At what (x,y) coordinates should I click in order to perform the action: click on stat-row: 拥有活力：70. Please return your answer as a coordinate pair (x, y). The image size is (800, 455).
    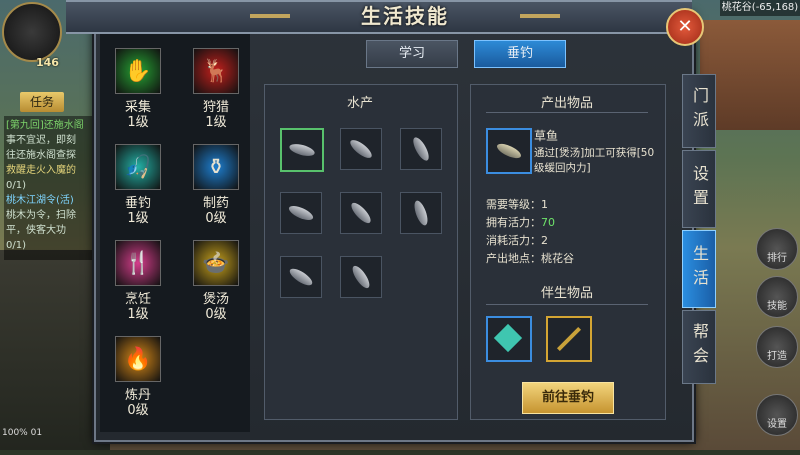
    Looking at the image, I should click on (520, 222).